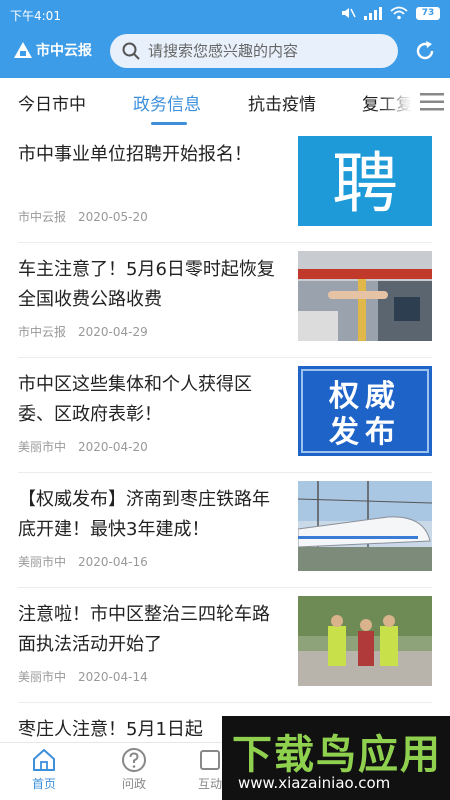 This screenshot has height=800, width=450. What do you see at coordinates (134, 760) in the screenshot?
I see `question-icon` at bounding box center [134, 760].